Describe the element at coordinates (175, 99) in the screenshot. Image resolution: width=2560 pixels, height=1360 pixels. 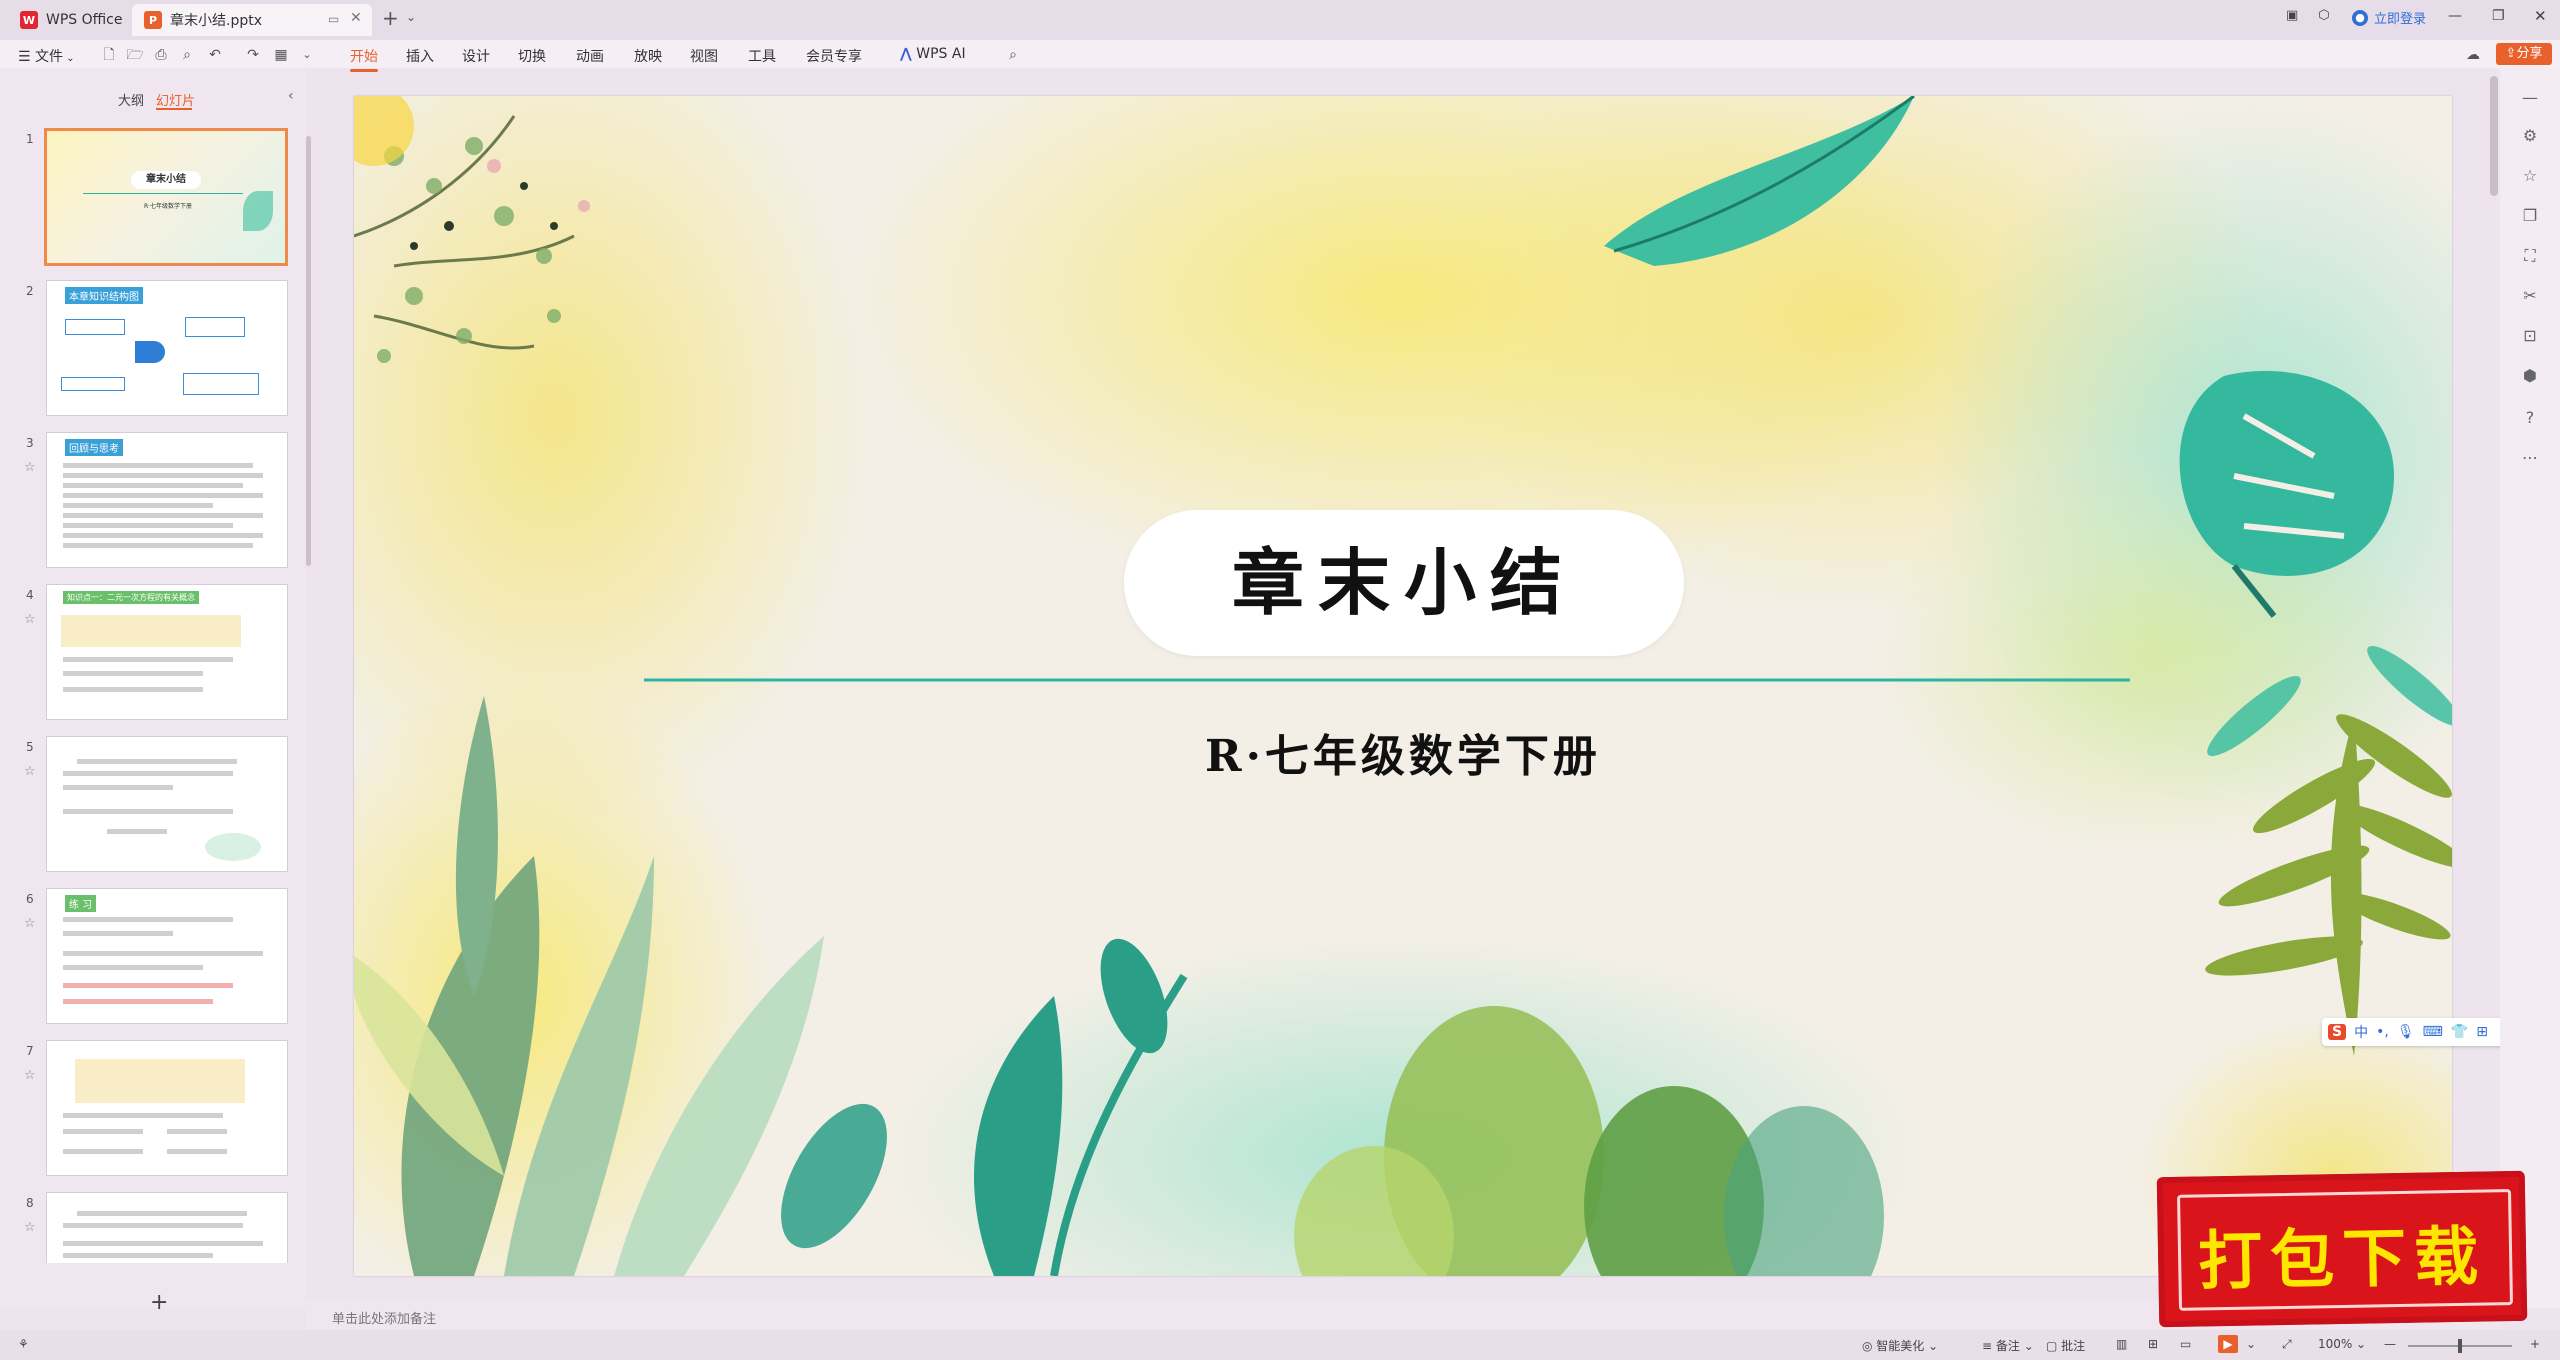
I see `tab-slides: 幻灯片` at that location.